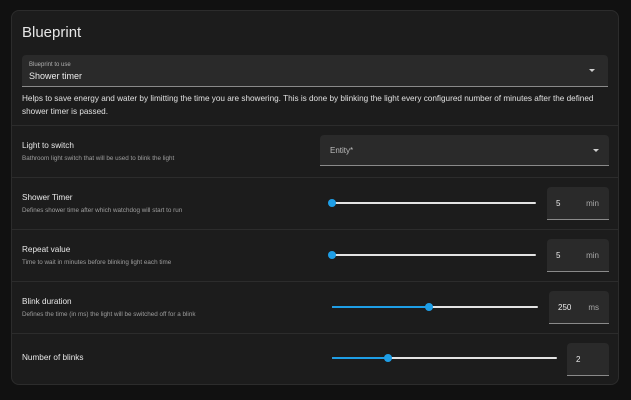  Describe the element at coordinates (47, 197) in the screenshot. I see `shower-timer-title: Shower Timer` at that location.